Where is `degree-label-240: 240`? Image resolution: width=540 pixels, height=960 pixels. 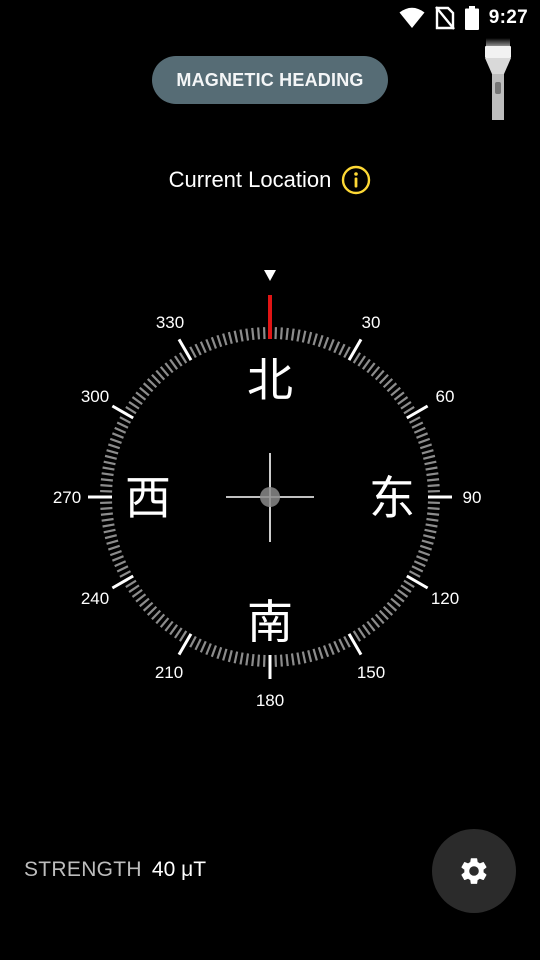 degree-label-240: 240 is located at coordinates (95, 598).